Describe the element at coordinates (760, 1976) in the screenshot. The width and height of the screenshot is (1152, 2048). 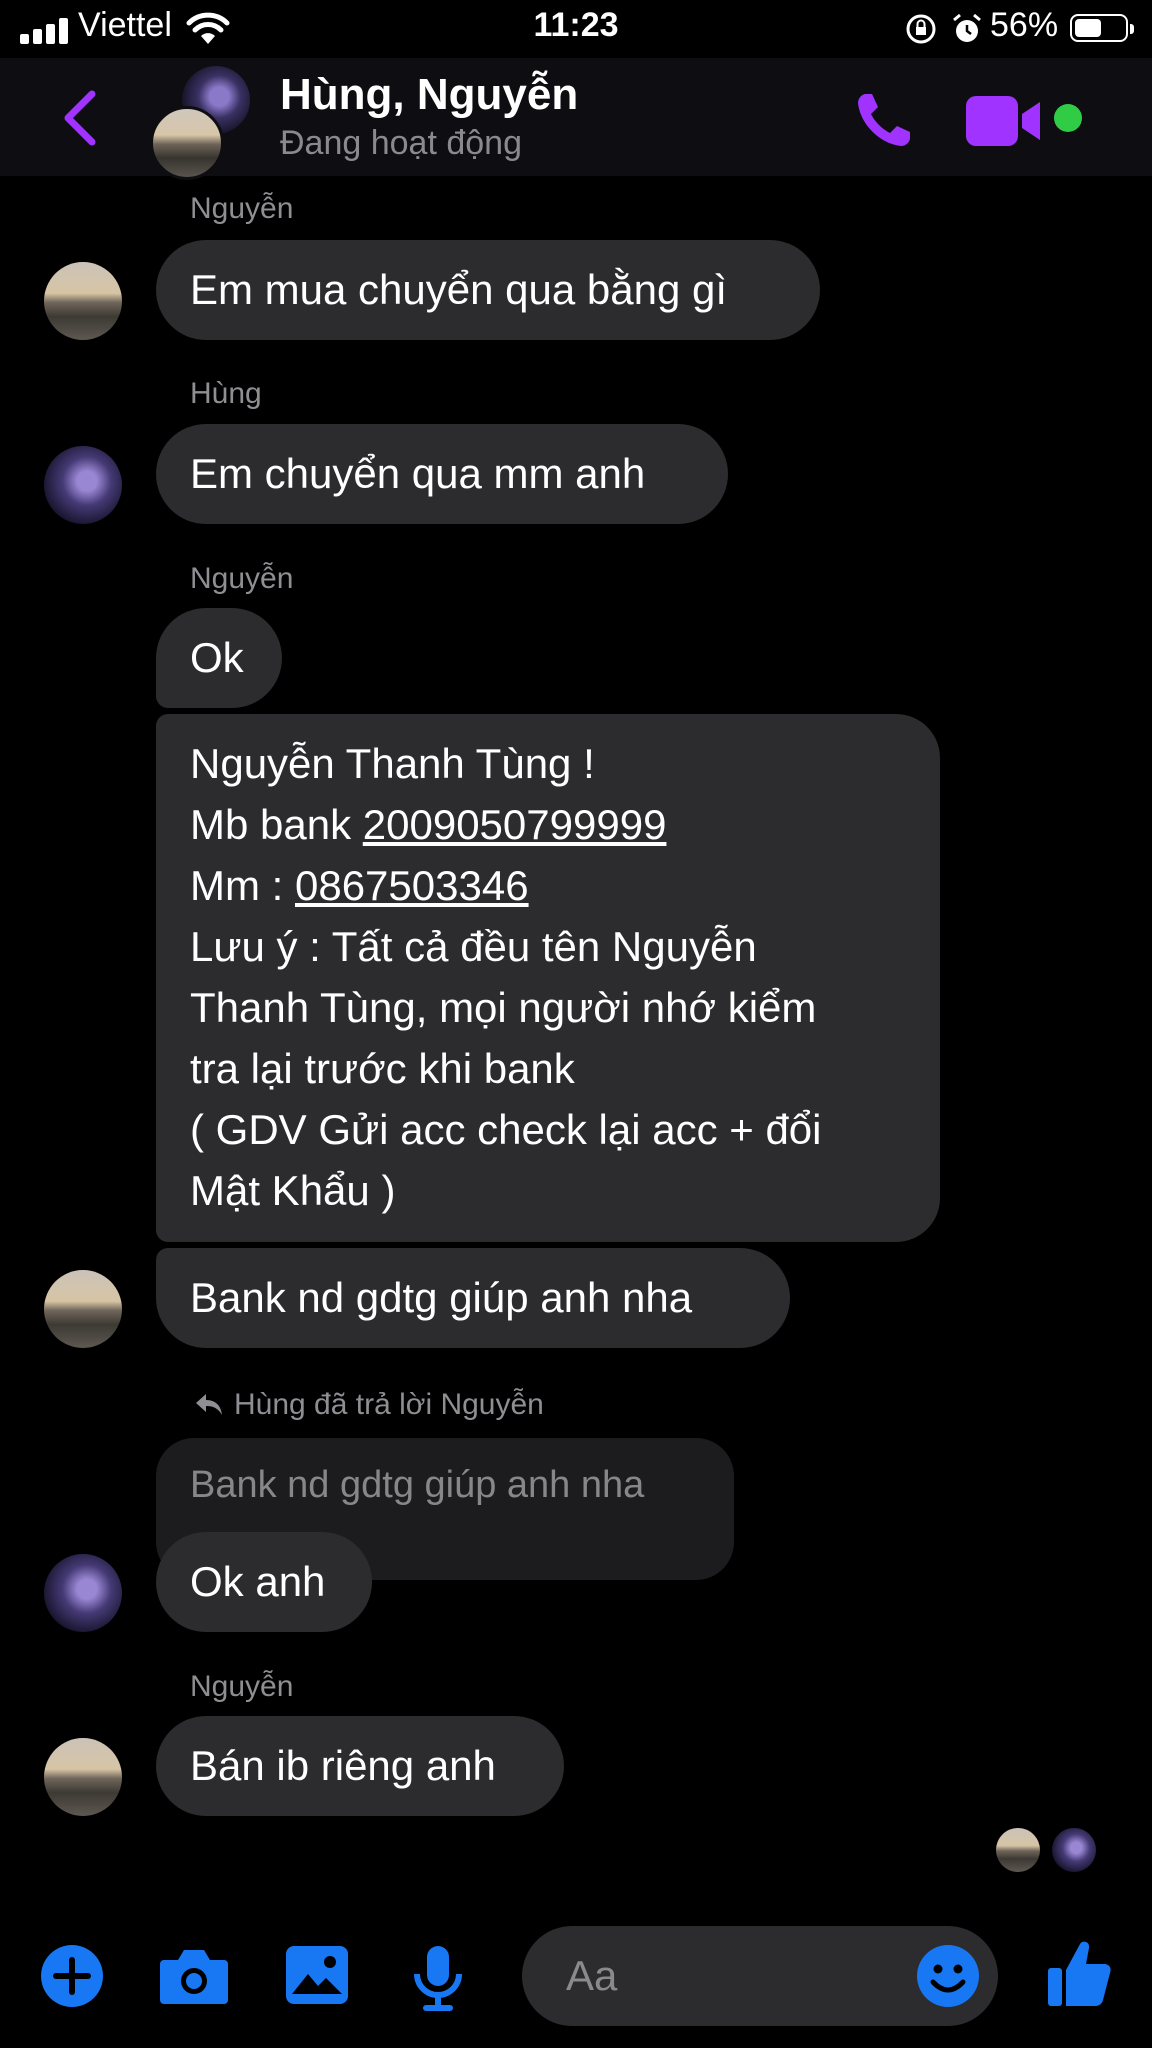
I see `message-input: Aa` at that location.